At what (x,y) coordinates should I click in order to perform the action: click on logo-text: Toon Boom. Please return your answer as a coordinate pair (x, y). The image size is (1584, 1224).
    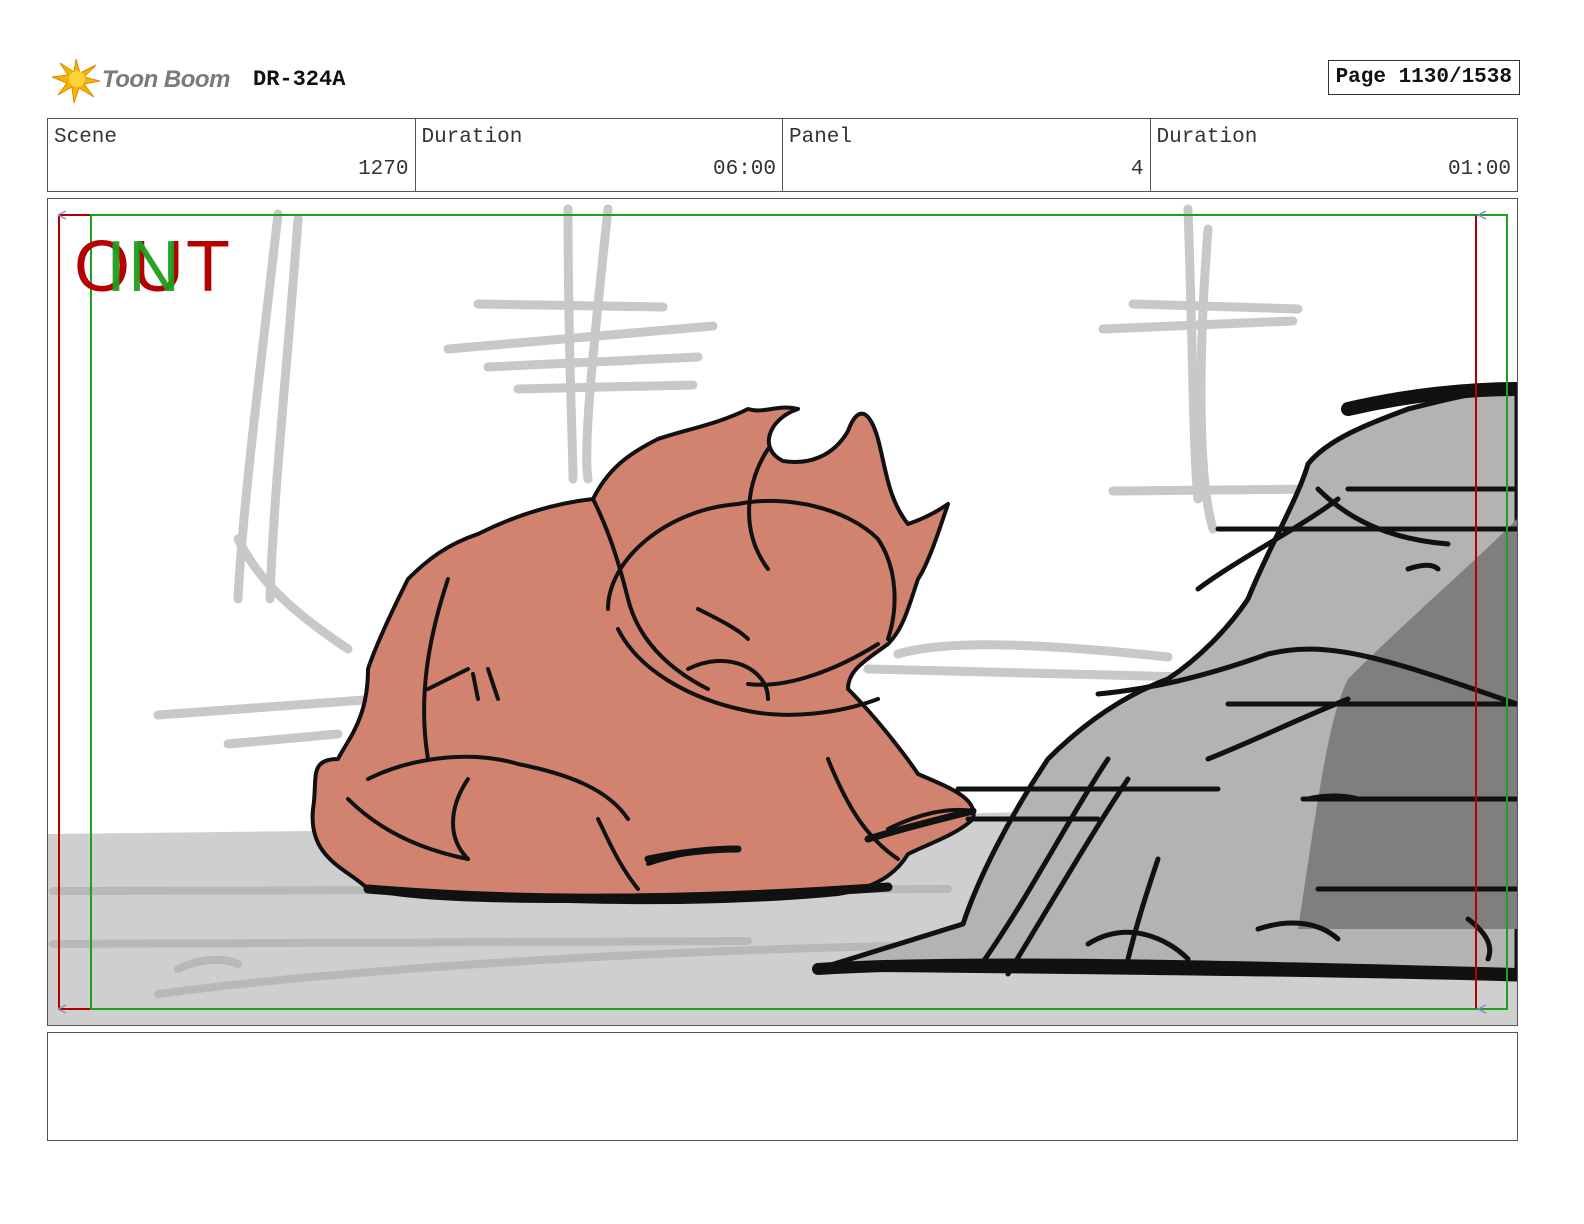
    Looking at the image, I should click on (166, 79).